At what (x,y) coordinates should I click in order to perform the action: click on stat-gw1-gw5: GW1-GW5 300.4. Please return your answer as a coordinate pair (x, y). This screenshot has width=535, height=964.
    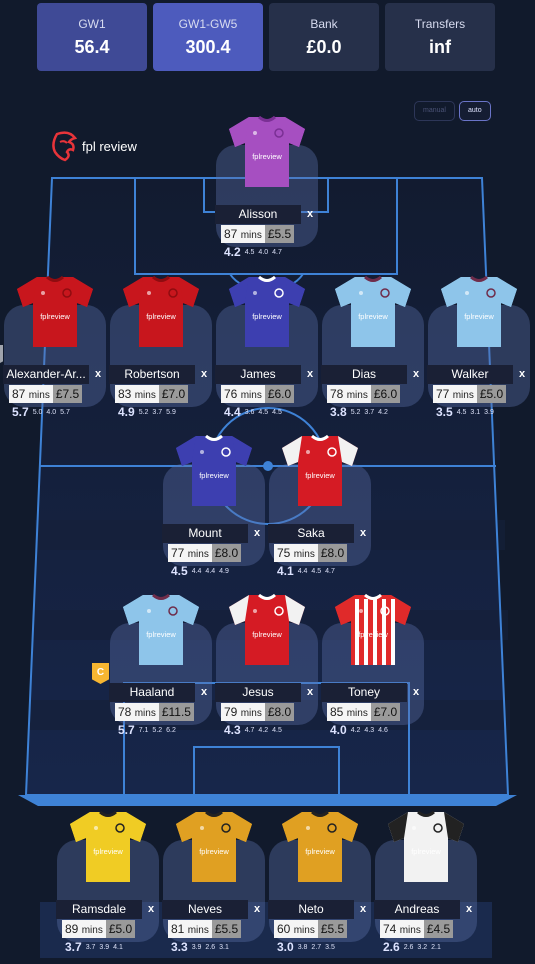
    Looking at the image, I should click on (208, 37).